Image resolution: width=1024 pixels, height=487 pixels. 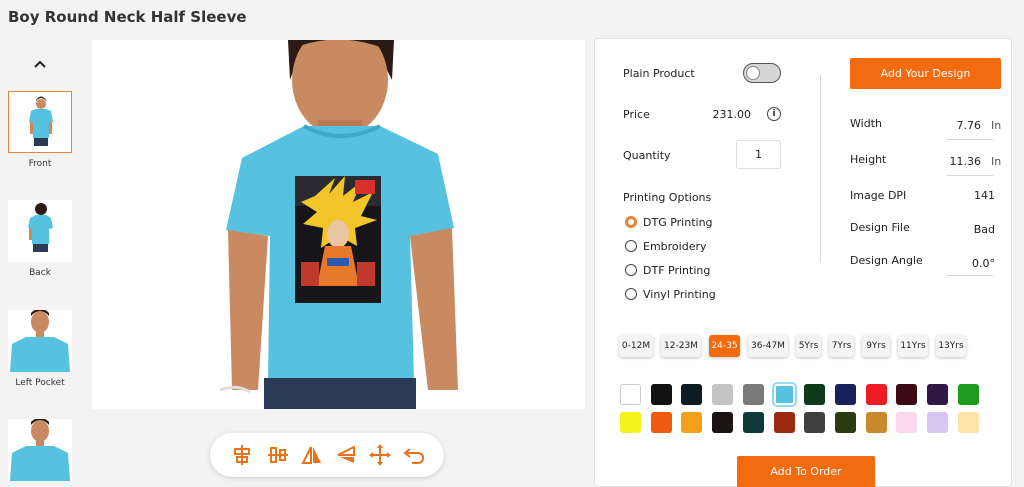 What do you see at coordinates (676, 270) in the screenshot?
I see `option-dtf-printing: DTF Printing` at bounding box center [676, 270].